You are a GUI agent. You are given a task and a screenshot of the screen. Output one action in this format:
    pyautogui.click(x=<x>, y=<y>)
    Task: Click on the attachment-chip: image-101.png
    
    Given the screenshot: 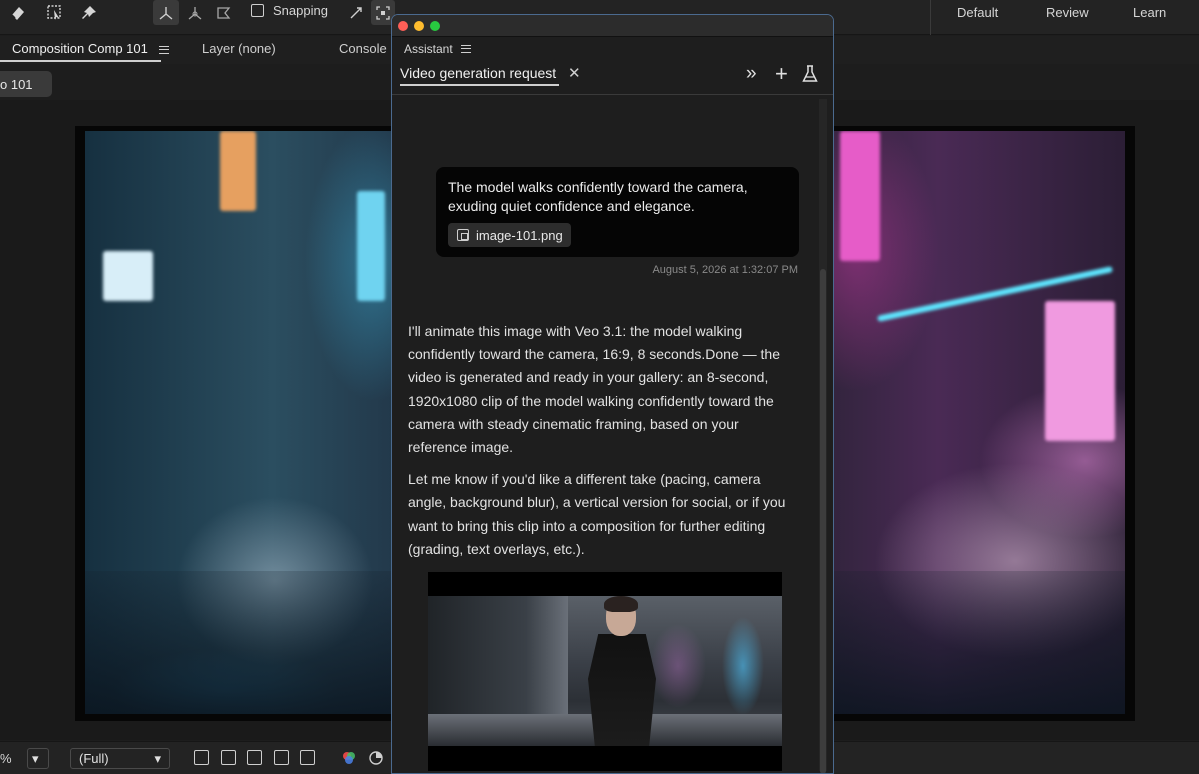 What is the action you would take?
    pyautogui.click(x=509, y=235)
    